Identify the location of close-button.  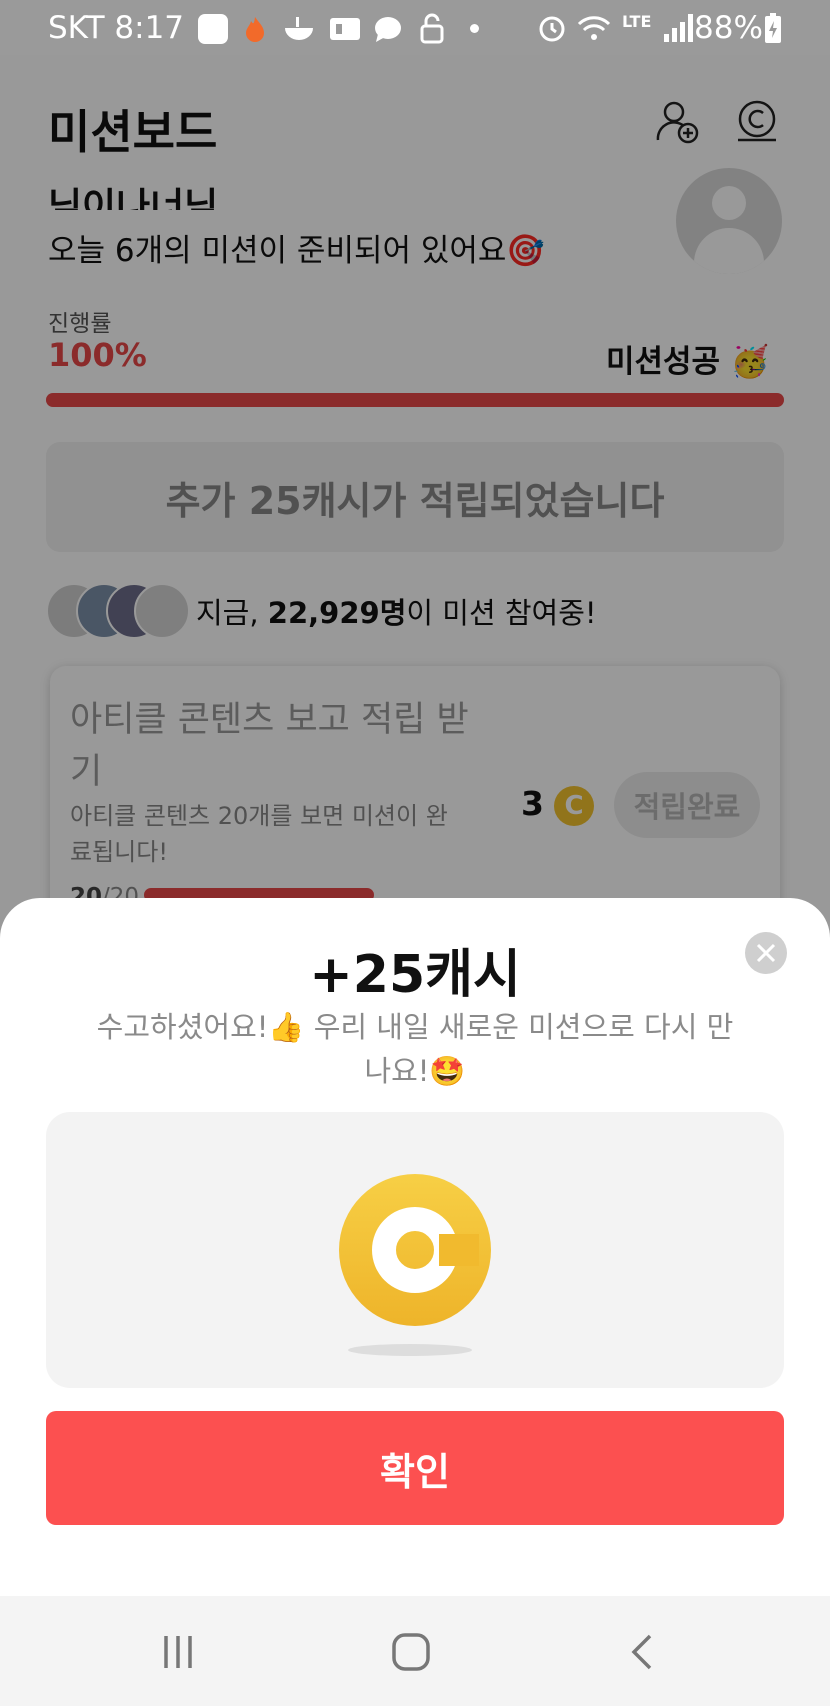
(766, 953).